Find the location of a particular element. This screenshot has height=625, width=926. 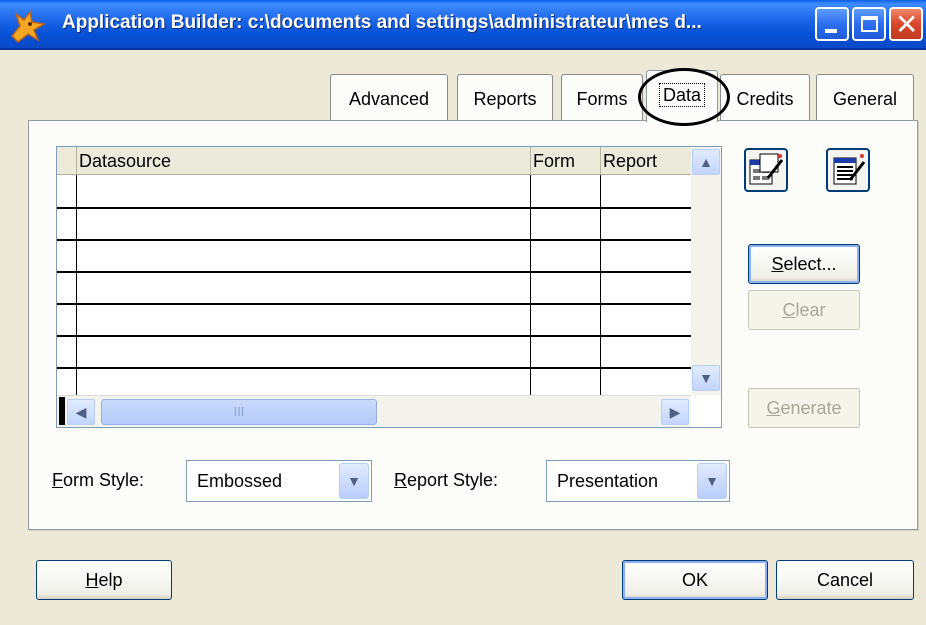

tab-general: General is located at coordinates (865, 97).